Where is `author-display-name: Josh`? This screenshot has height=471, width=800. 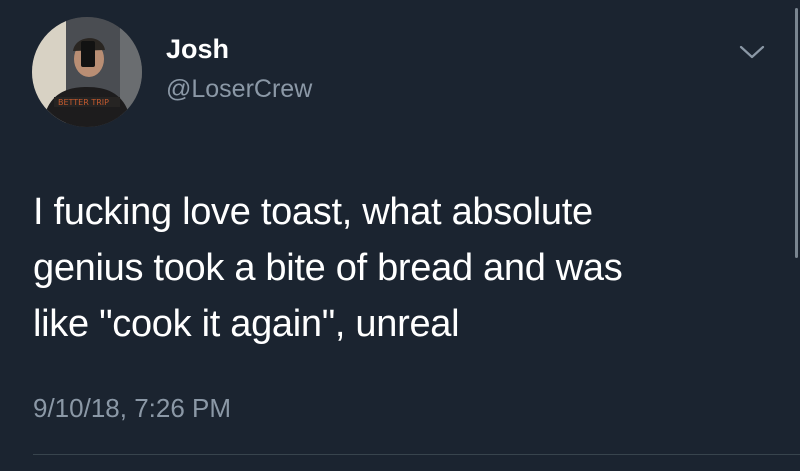 author-display-name: Josh is located at coordinates (197, 49).